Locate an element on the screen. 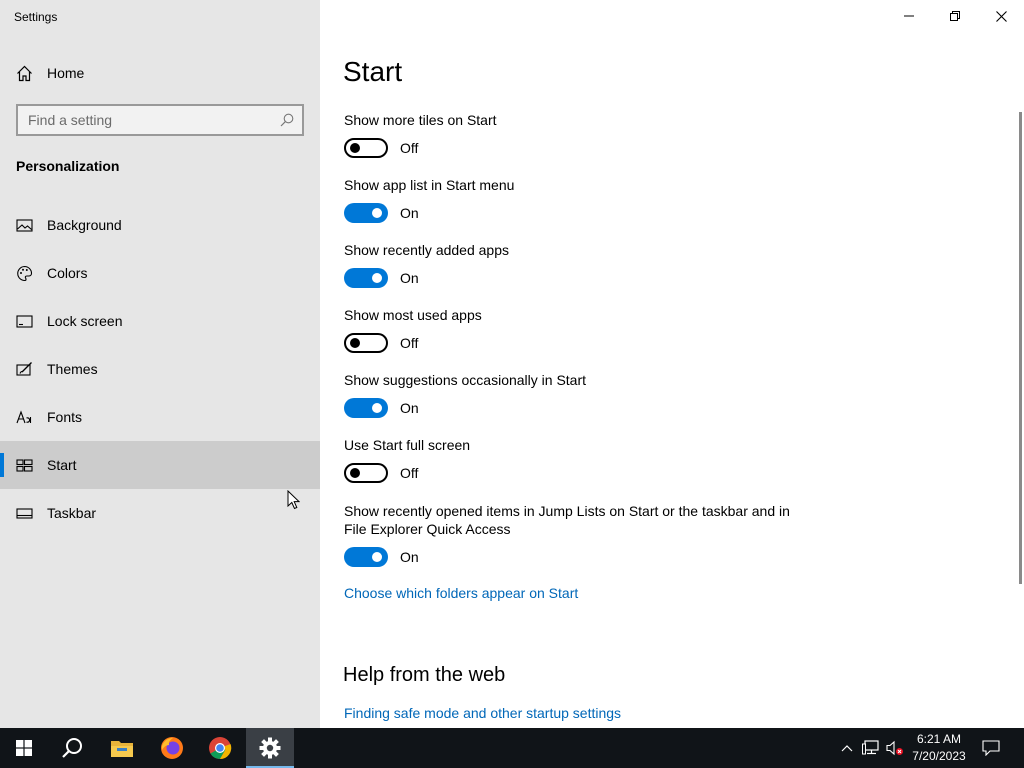 This screenshot has width=1024, height=768. image-icon is located at coordinates (24, 225).